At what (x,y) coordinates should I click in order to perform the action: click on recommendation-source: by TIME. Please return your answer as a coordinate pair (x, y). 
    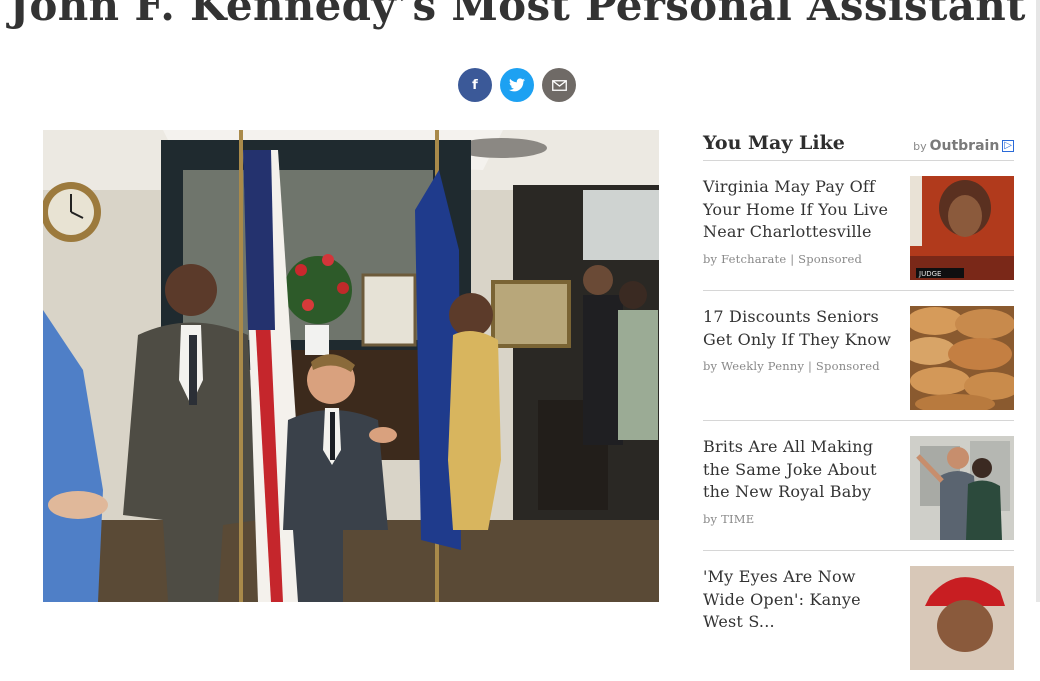
    Looking at the image, I should click on (729, 518).